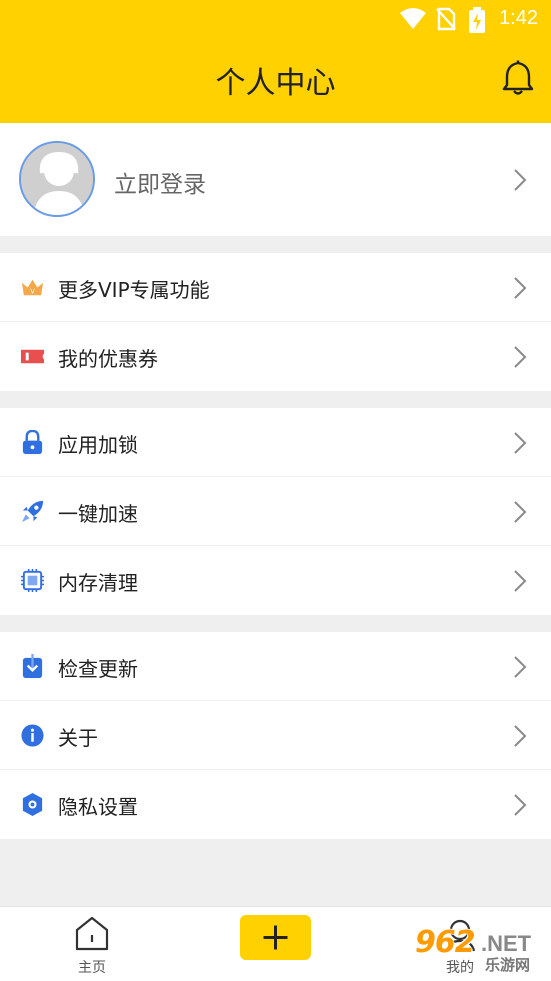 This screenshot has width=551, height=981. I want to click on menu-item-label: 我的优惠券, so click(108, 359).